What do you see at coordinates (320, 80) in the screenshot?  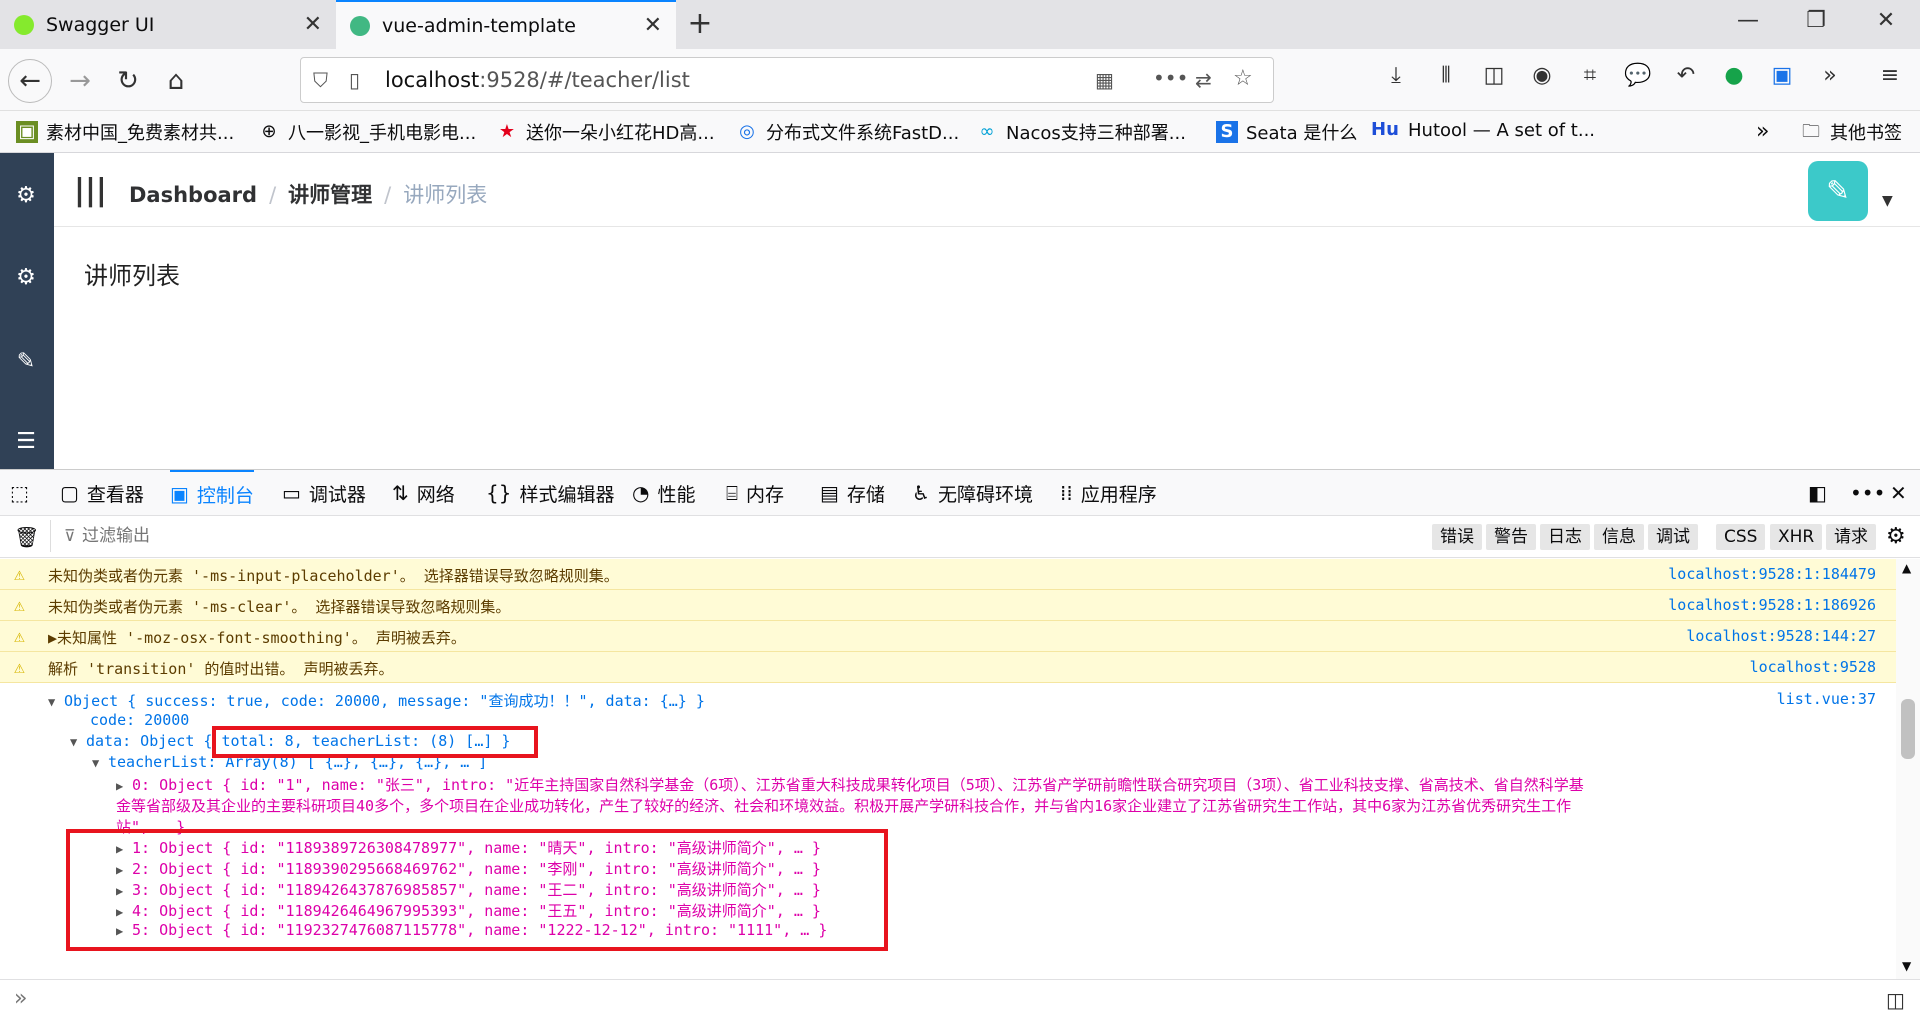 I see `shield-icon: ⛉` at bounding box center [320, 80].